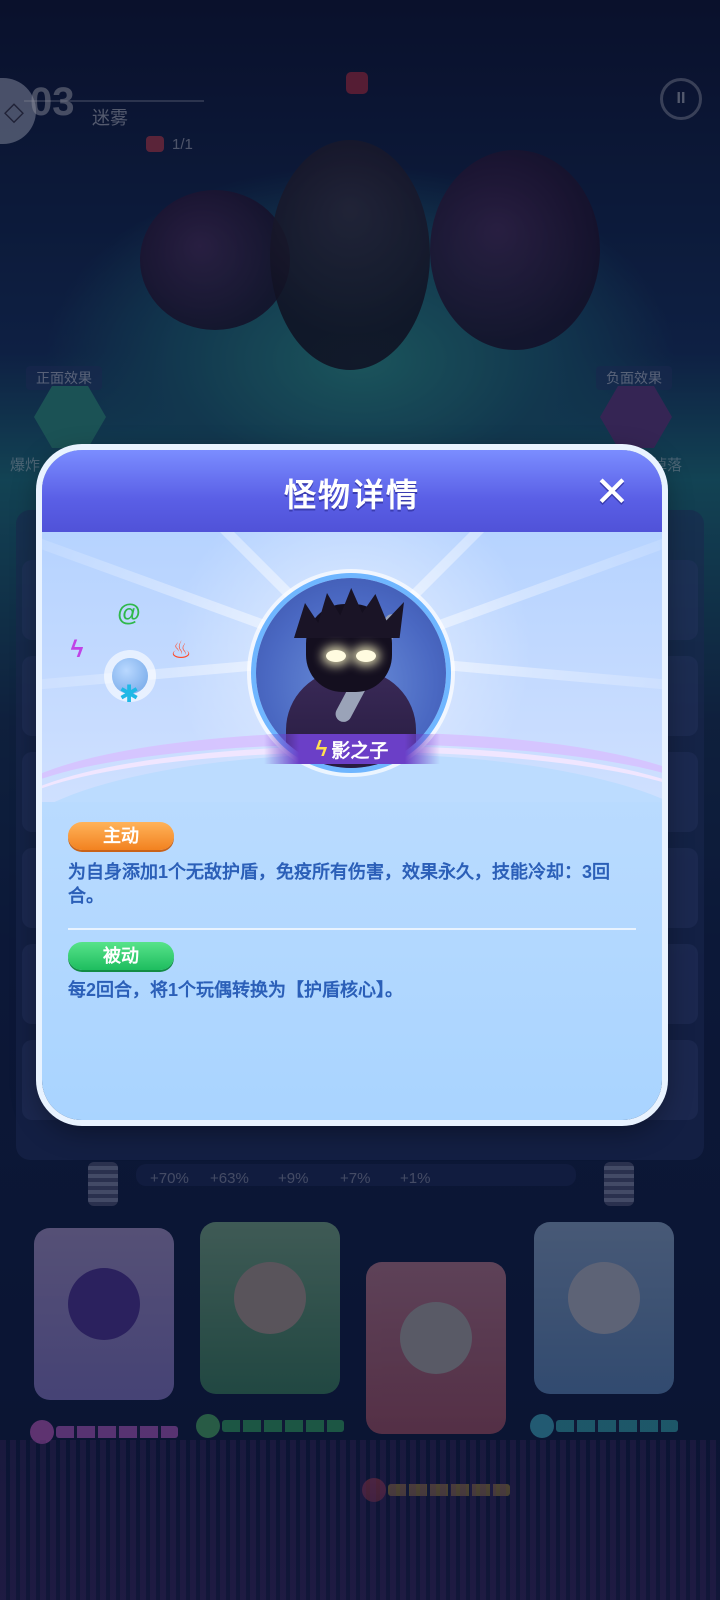  I want to click on passive-skill-desc: 每2回合，将1个玩偶转换为【护盾核心】。, so click(236, 990).